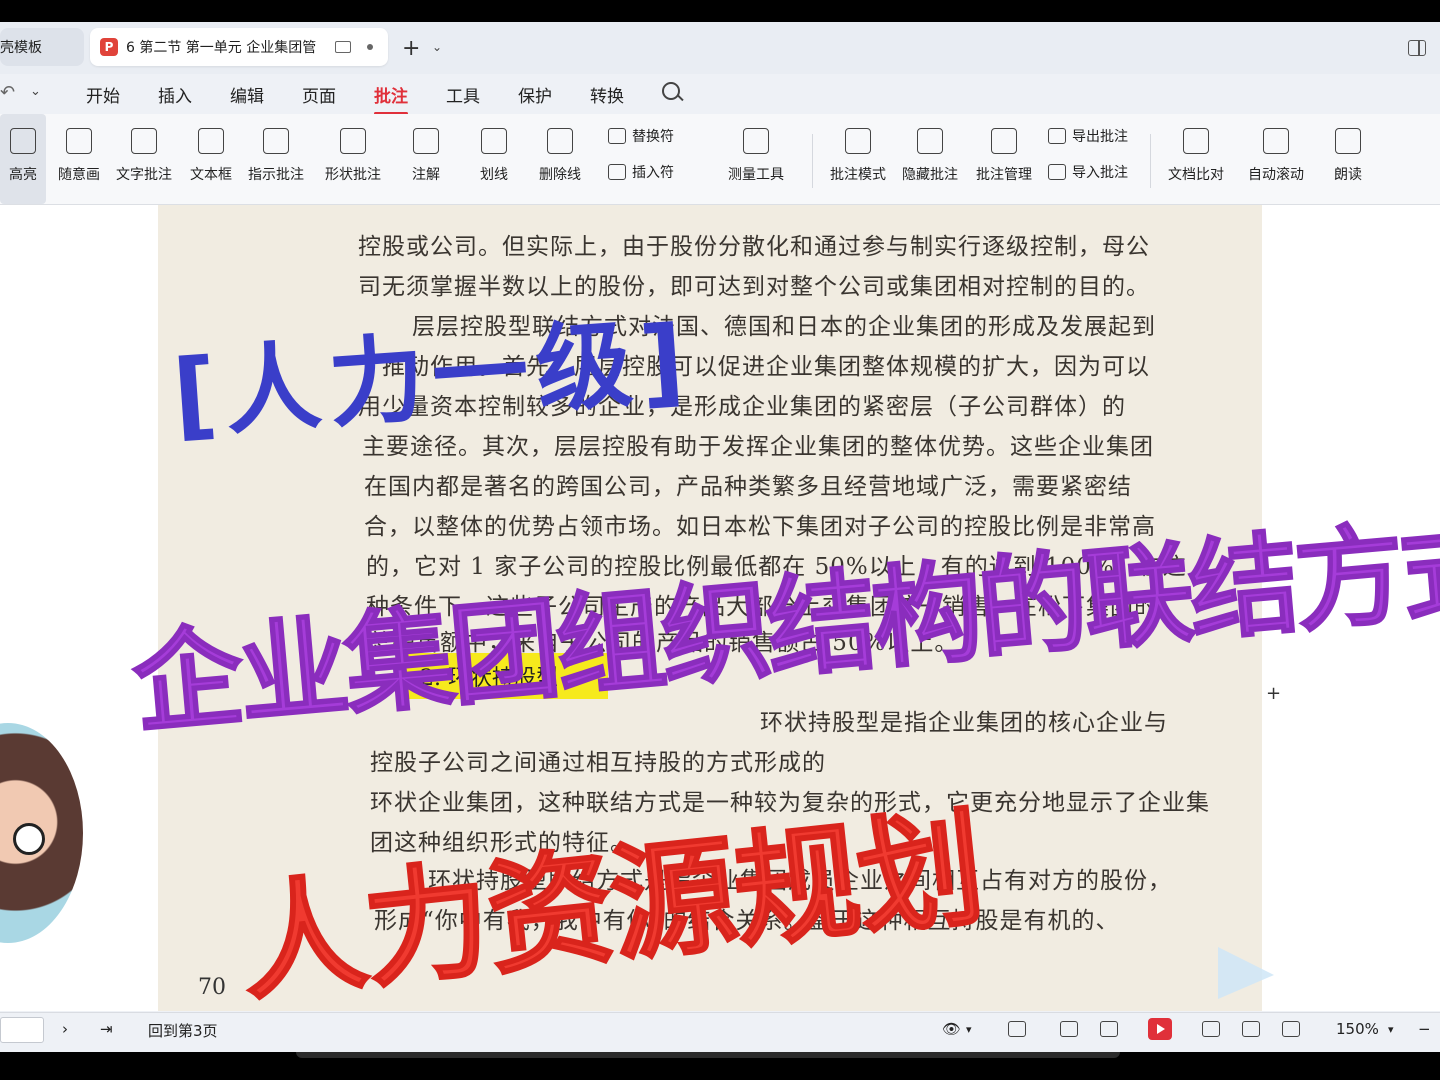 The image size is (1440, 1080). What do you see at coordinates (494, 159) in the screenshot?
I see `underline-button: 划线` at bounding box center [494, 159].